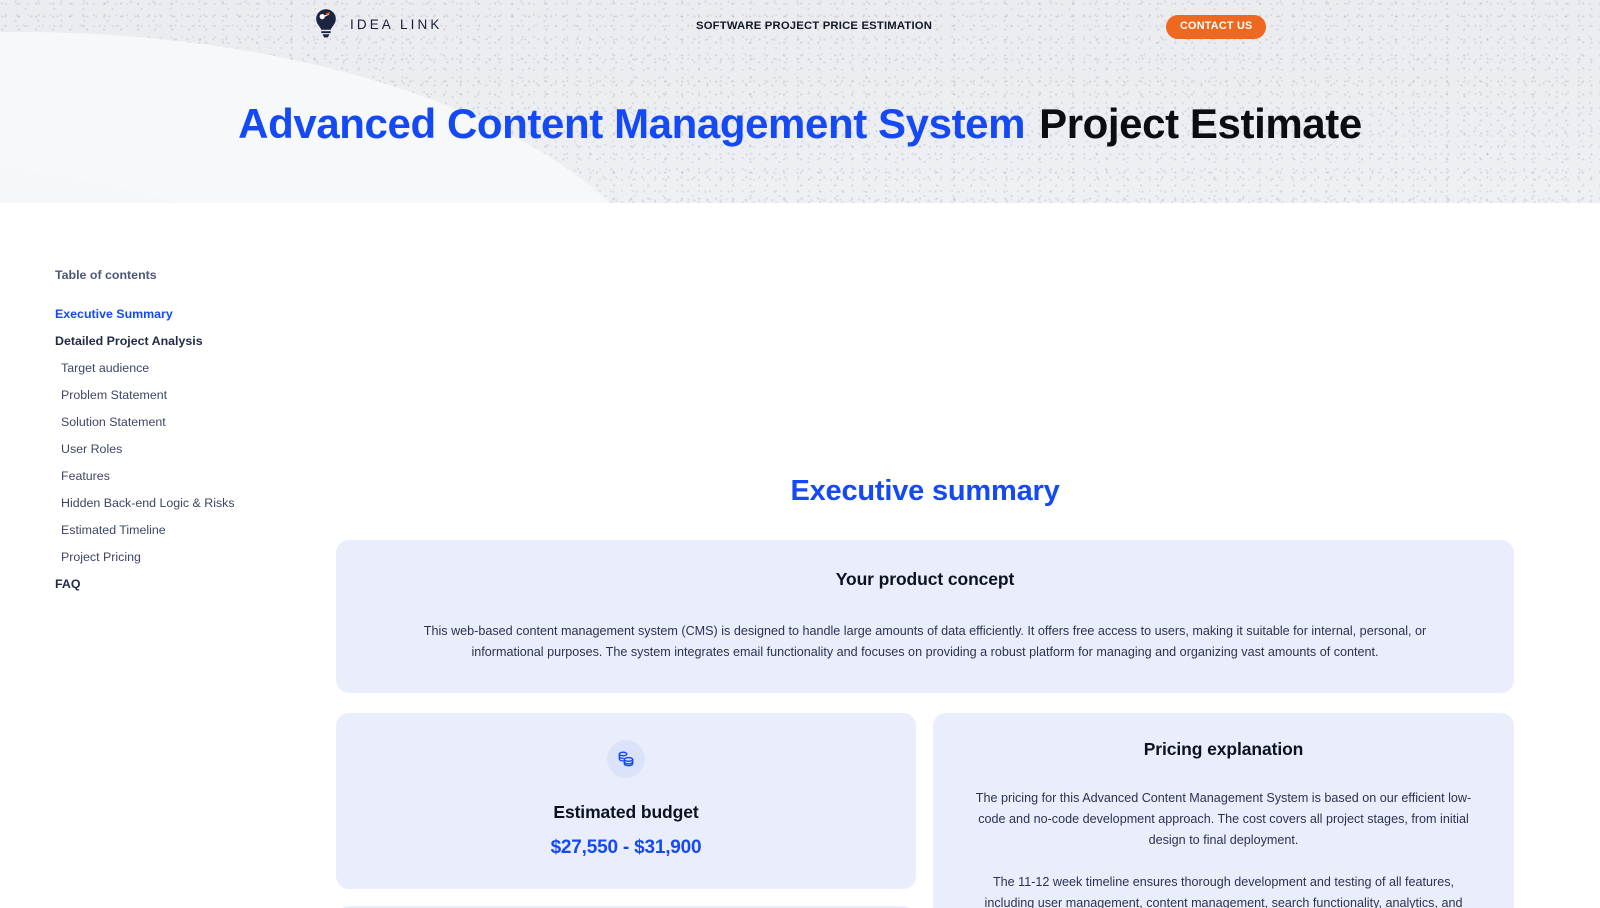 This screenshot has width=1600, height=908. What do you see at coordinates (626, 847) in the screenshot?
I see `estimated-budget-value: $27,550 - $31,900` at bounding box center [626, 847].